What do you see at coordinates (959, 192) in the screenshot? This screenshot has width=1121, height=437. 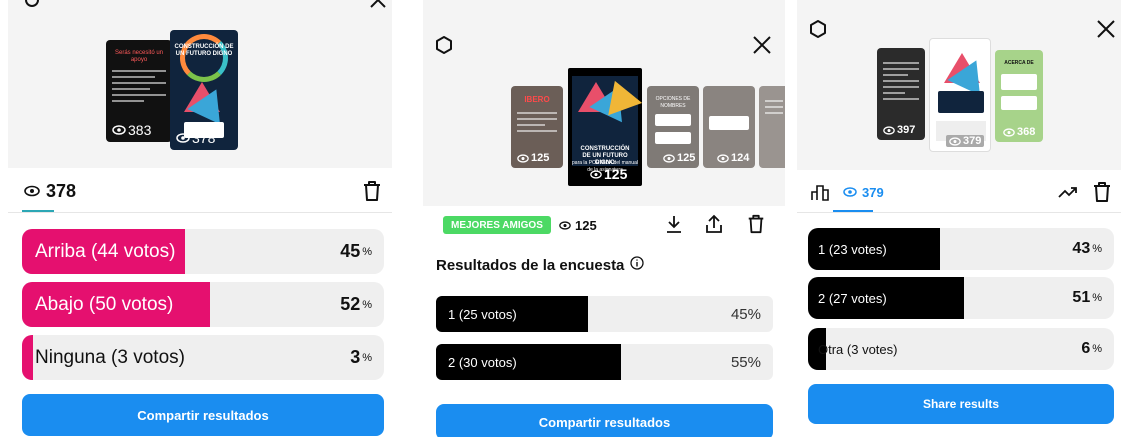 I see `views-bar: 379` at bounding box center [959, 192].